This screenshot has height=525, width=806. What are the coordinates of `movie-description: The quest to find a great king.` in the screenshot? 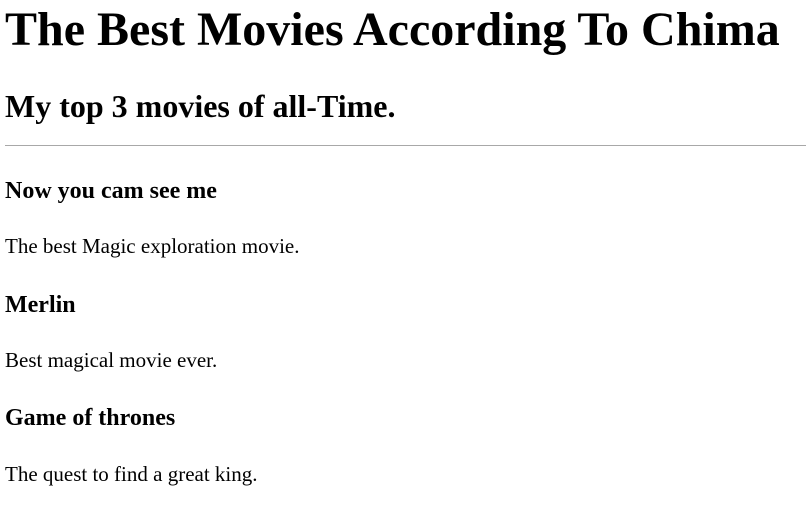 It's located at (131, 474).